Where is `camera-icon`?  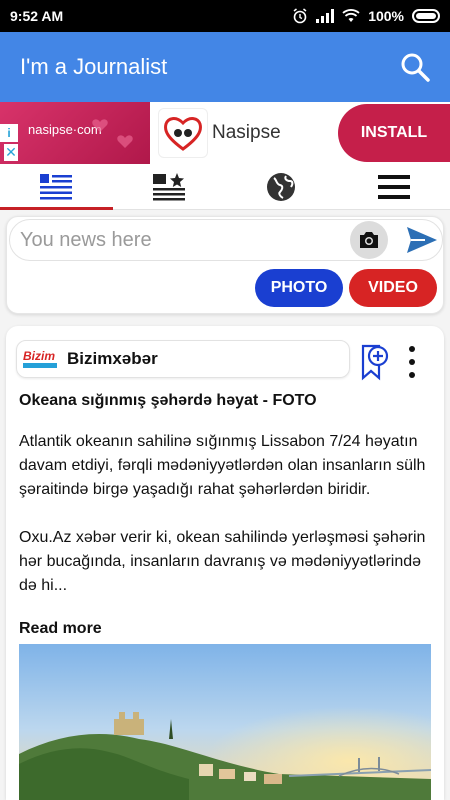 camera-icon is located at coordinates (369, 240).